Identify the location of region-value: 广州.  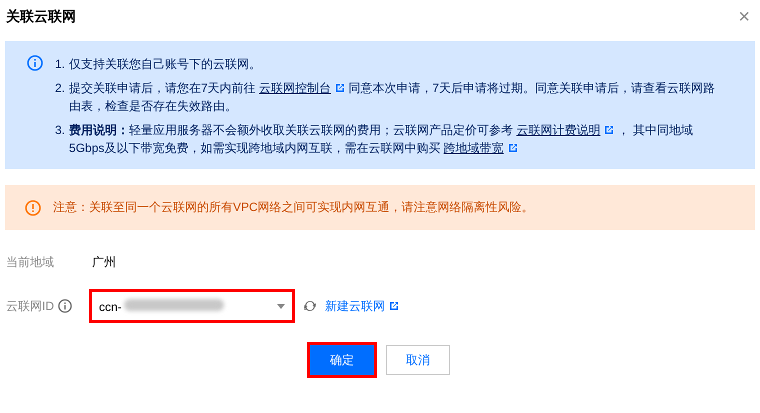
(104, 262).